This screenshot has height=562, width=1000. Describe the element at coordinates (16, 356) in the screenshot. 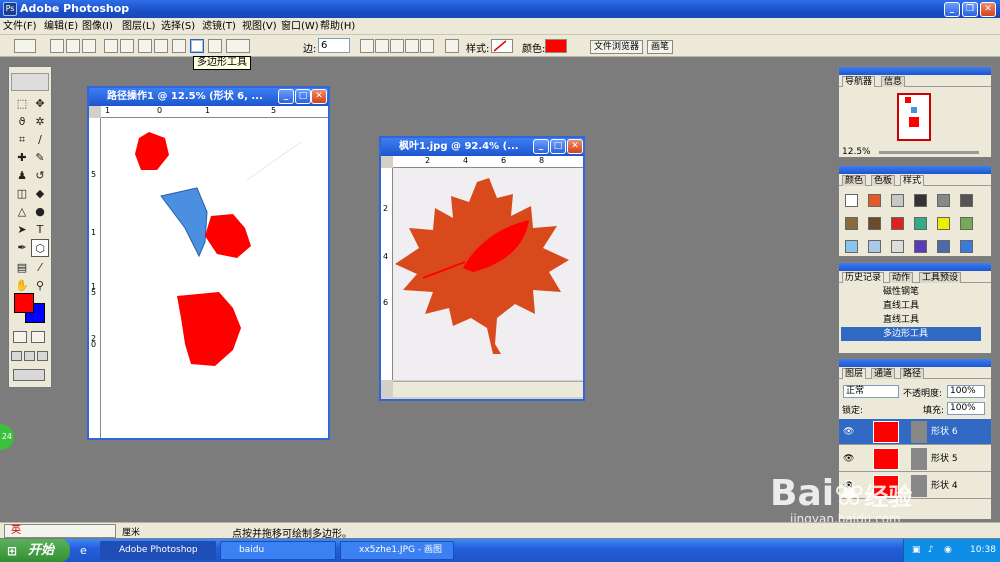

I see `screen-mode-standard-icon` at that location.